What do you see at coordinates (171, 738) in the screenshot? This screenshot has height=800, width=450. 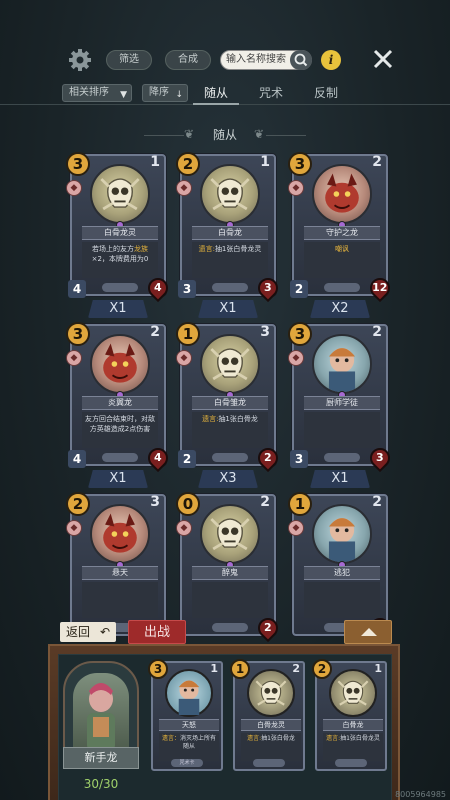 I see `desc-keyword: 遗言：` at bounding box center [171, 738].